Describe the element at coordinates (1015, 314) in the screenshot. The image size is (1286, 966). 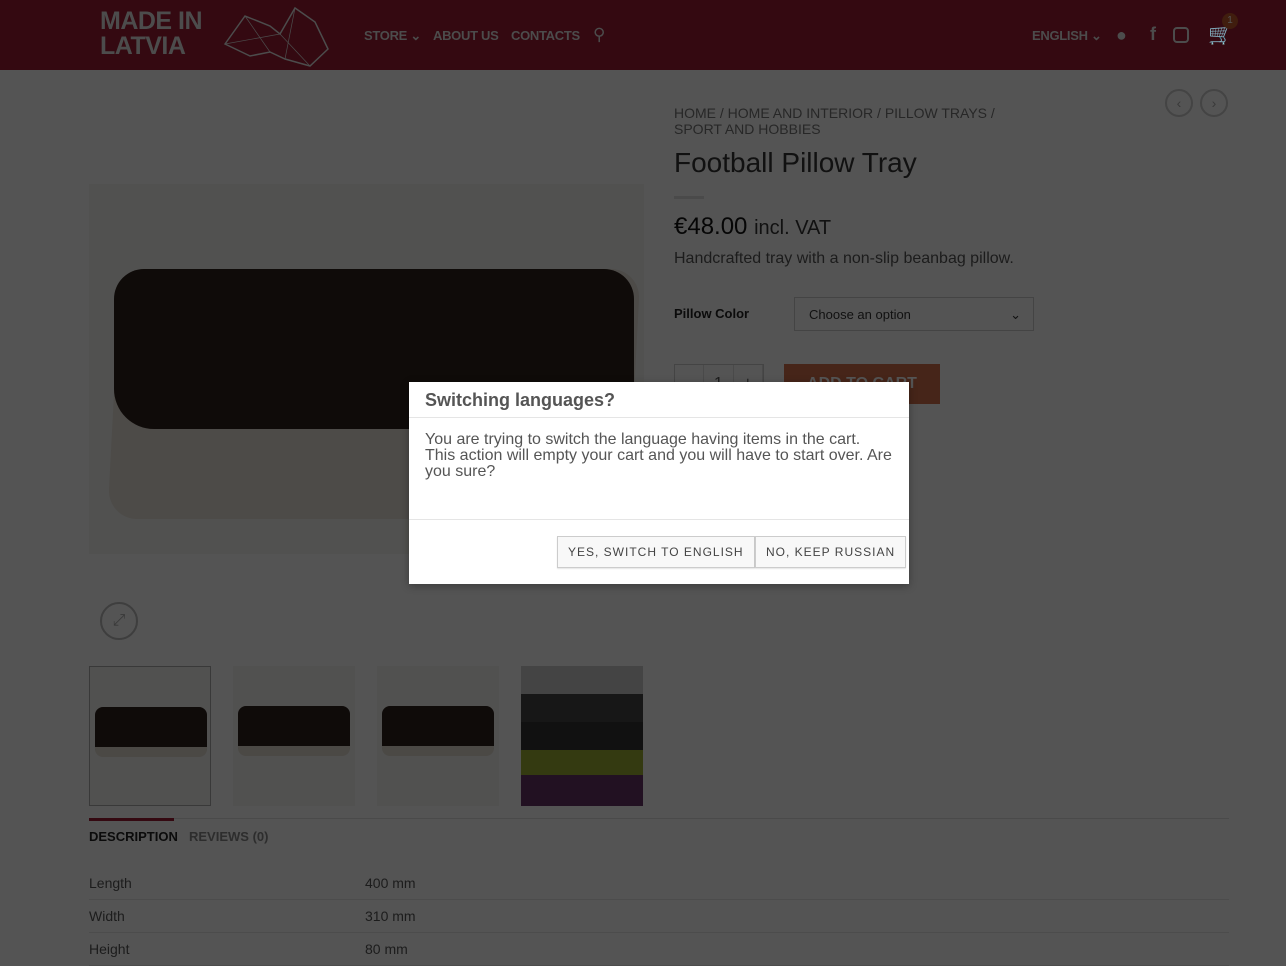
I see `chevron-down-icon: ⌄` at that location.